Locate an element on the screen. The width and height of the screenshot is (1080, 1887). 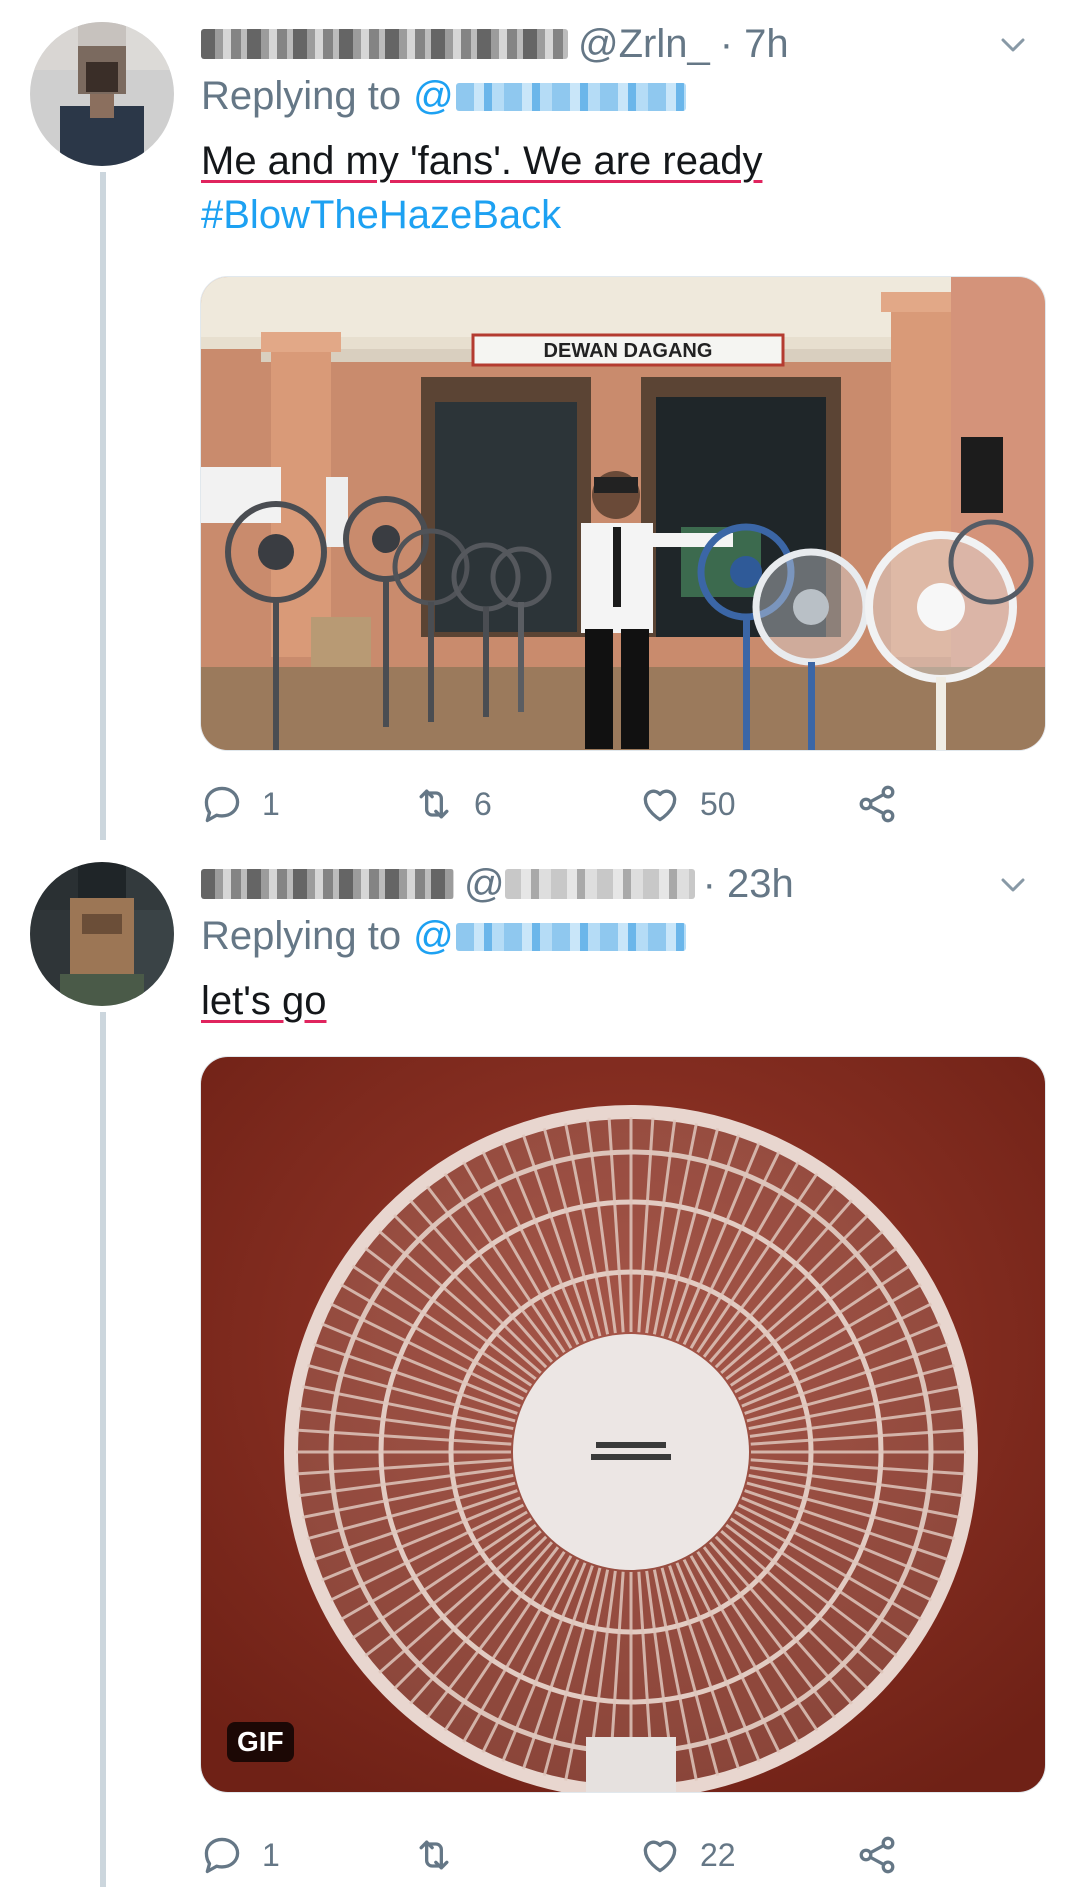
hashtag-link: #BlowTheHazeBack is located at coordinates (481, 215).